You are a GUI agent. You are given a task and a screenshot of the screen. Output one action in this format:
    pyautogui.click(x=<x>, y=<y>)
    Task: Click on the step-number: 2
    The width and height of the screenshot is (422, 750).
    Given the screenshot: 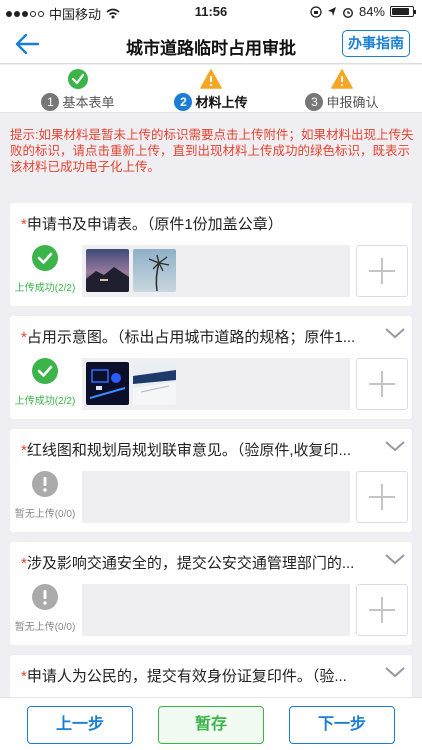 What is the action you would take?
    pyautogui.click(x=183, y=101)
    